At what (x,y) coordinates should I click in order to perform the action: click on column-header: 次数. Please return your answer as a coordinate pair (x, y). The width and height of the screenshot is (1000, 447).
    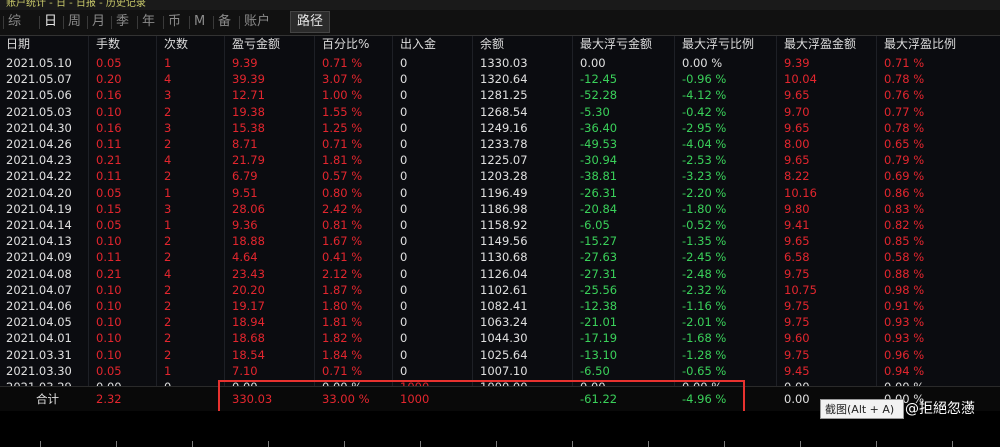
    Looking at the image, I should click on (176, 44).